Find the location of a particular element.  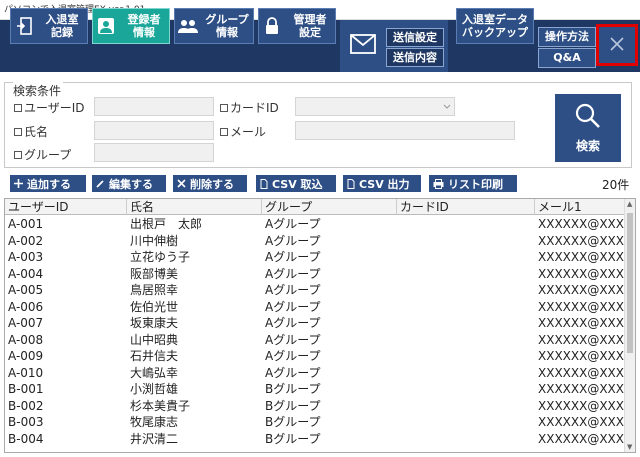

entry-log-button: 入退室 記録 is located at coordinates (49, 26).